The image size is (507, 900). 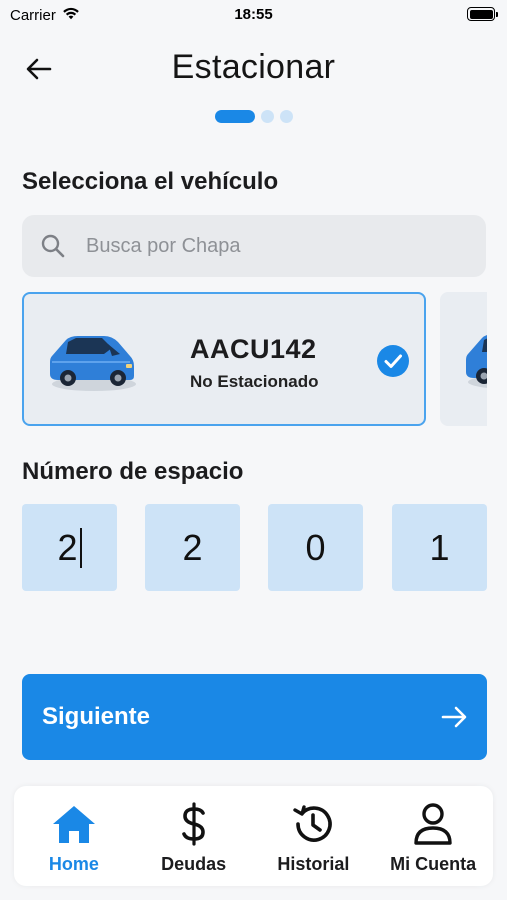 I want to click on status-bar: Carrier 18:55, so click(x=253, y=15).